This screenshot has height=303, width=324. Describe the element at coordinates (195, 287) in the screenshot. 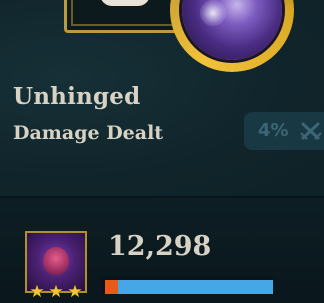

I see `damage-bar-magic` at that location.